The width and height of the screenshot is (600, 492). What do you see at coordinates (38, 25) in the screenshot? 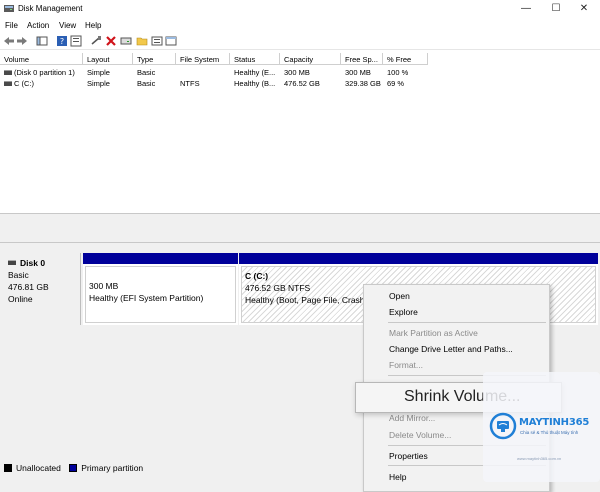
I see `menu-action: Action` at bounding box center [38, 25].